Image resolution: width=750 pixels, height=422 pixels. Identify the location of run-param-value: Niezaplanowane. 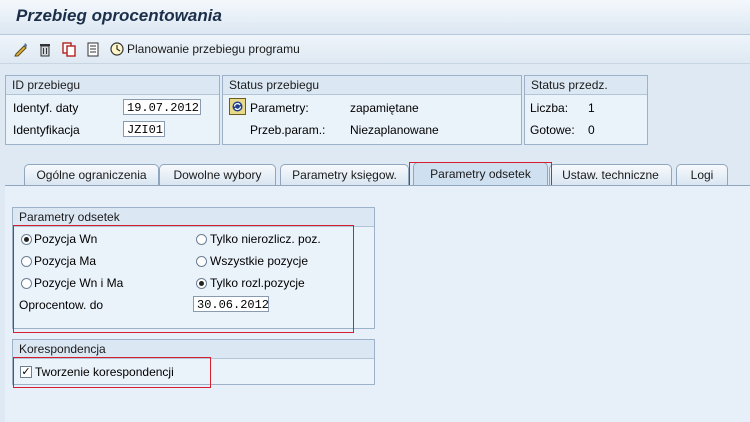
(394, 130).